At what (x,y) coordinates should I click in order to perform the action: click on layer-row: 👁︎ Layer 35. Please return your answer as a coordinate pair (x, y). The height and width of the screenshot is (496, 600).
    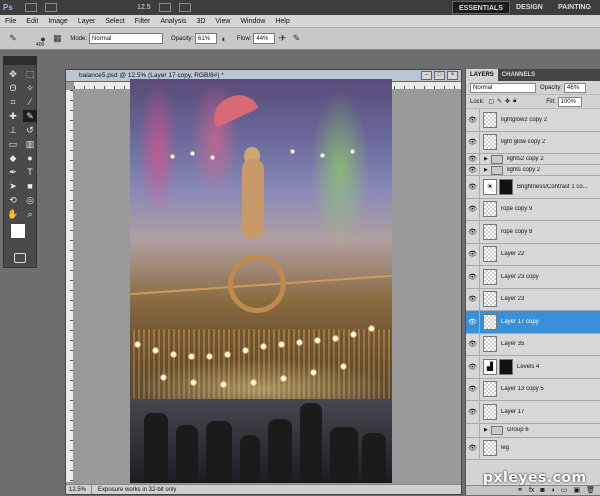
    Looking at the image, I should click on (533, 344).